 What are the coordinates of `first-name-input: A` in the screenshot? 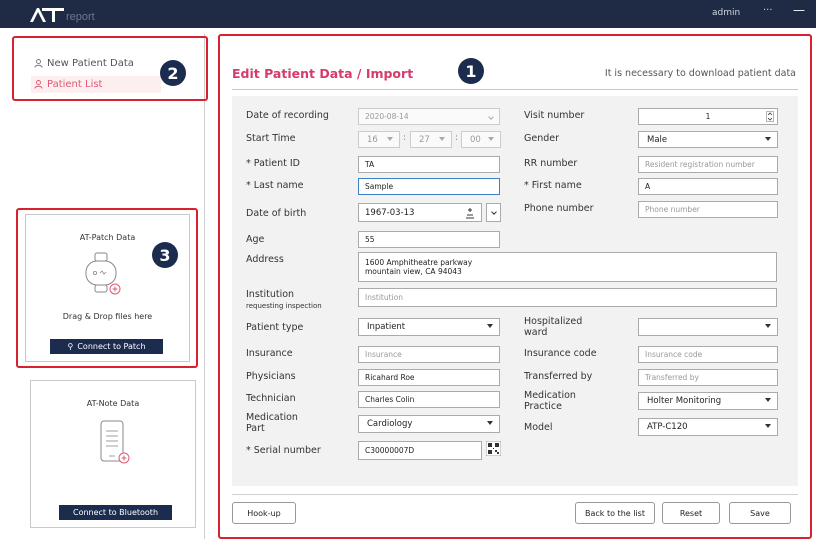 It's located at (708, 186).